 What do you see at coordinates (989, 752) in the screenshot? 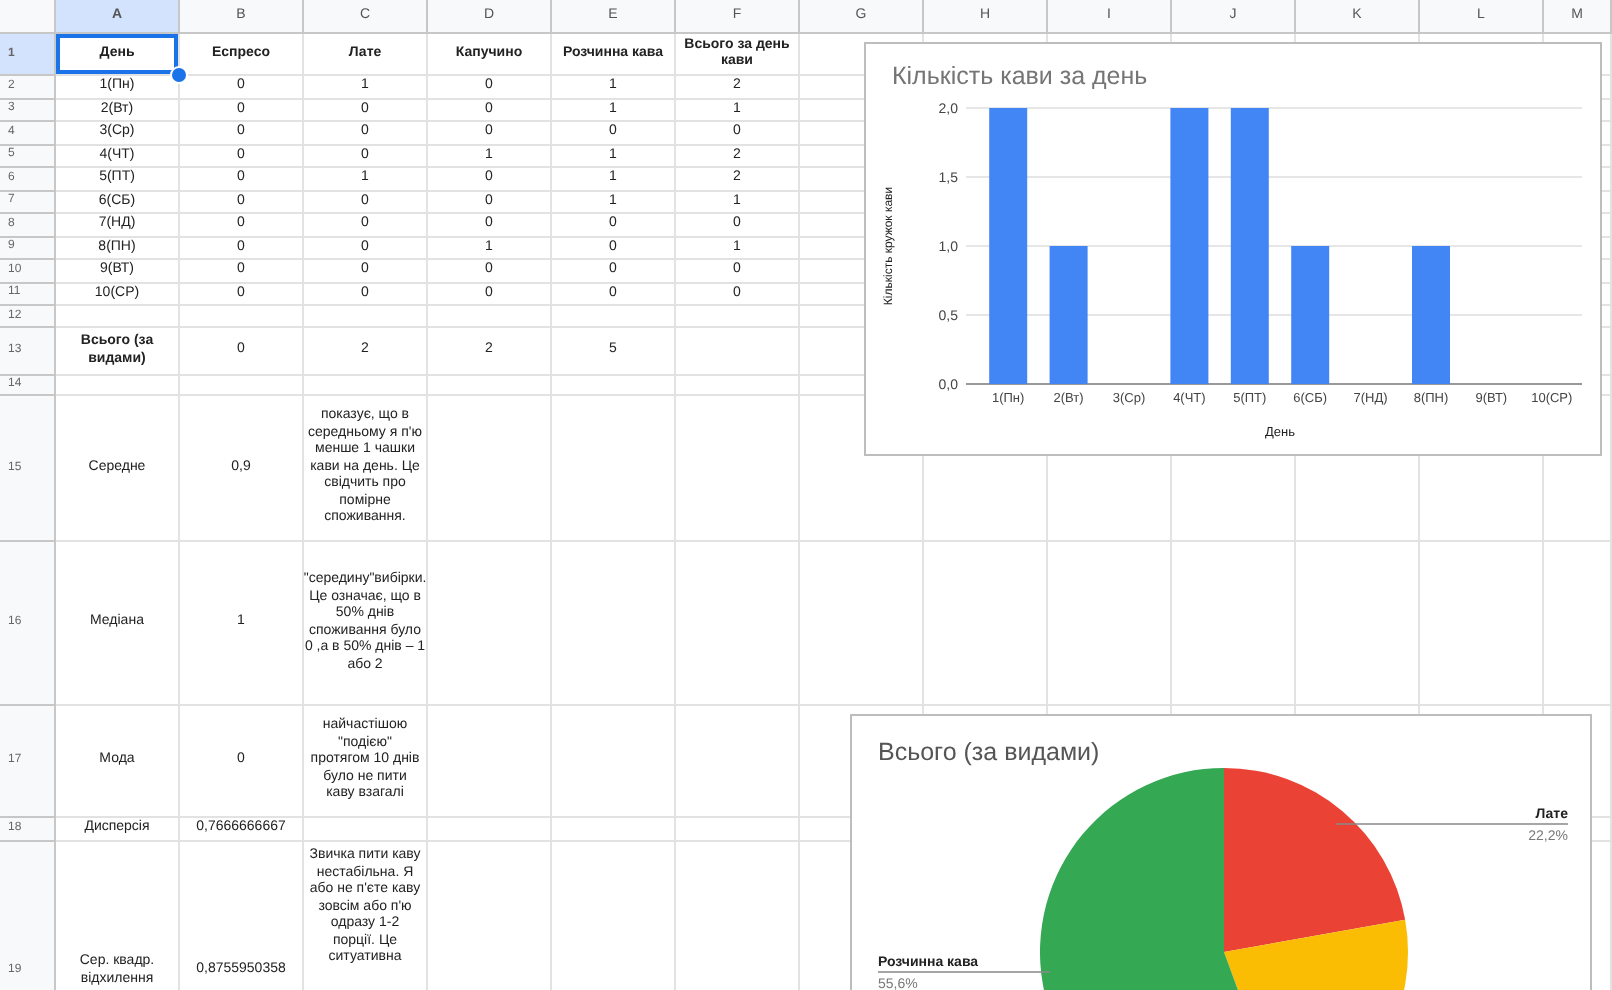
I see `chart-title: Всього (за видами)` at bounding box center [989, 752].